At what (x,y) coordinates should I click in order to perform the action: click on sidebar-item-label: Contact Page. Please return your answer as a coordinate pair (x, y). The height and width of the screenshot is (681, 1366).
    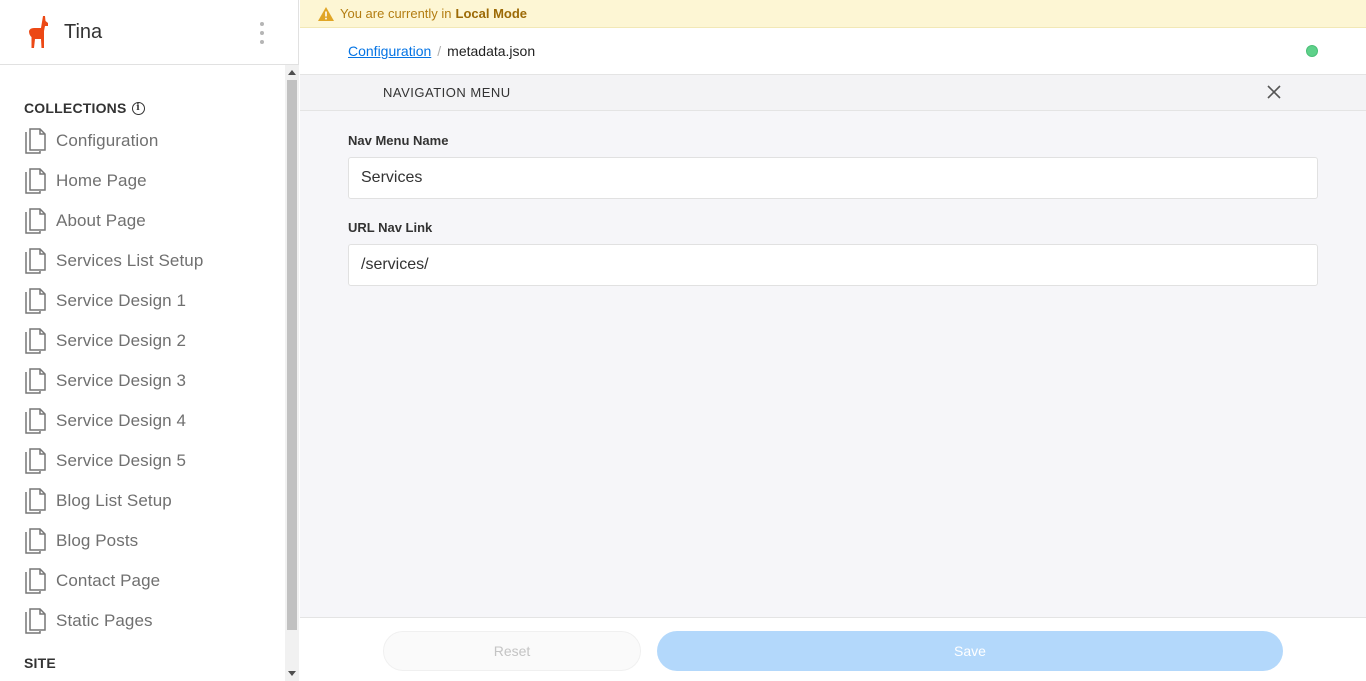
    Looking at the image, I should click on (108, 580).